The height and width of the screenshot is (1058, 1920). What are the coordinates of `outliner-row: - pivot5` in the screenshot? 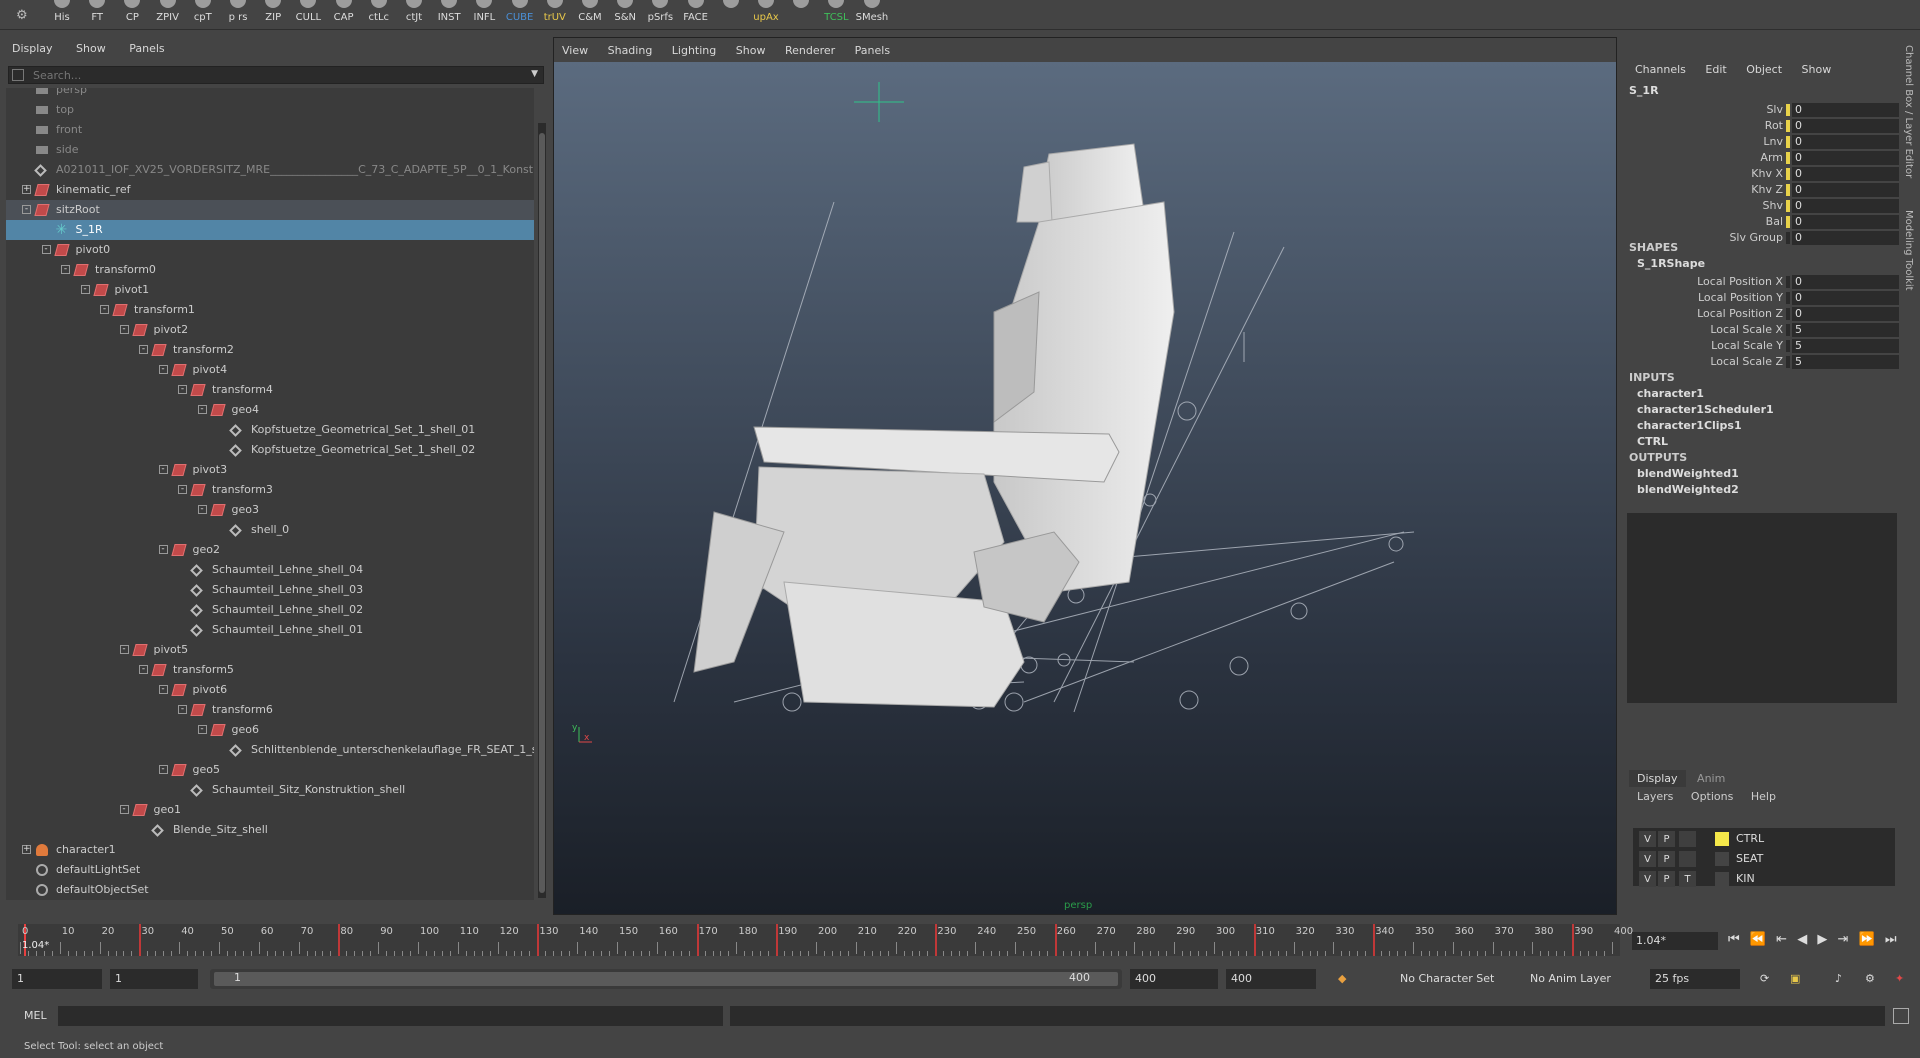 It's located at (270, 650).